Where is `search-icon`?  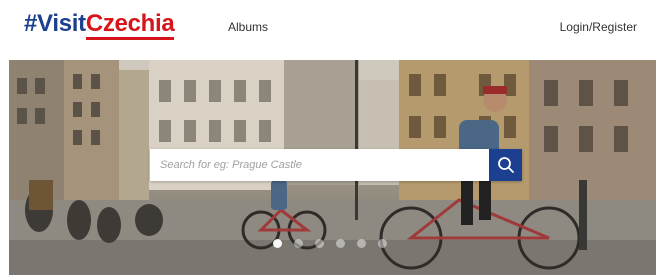
search-icon is located at coordinates (505, 165).